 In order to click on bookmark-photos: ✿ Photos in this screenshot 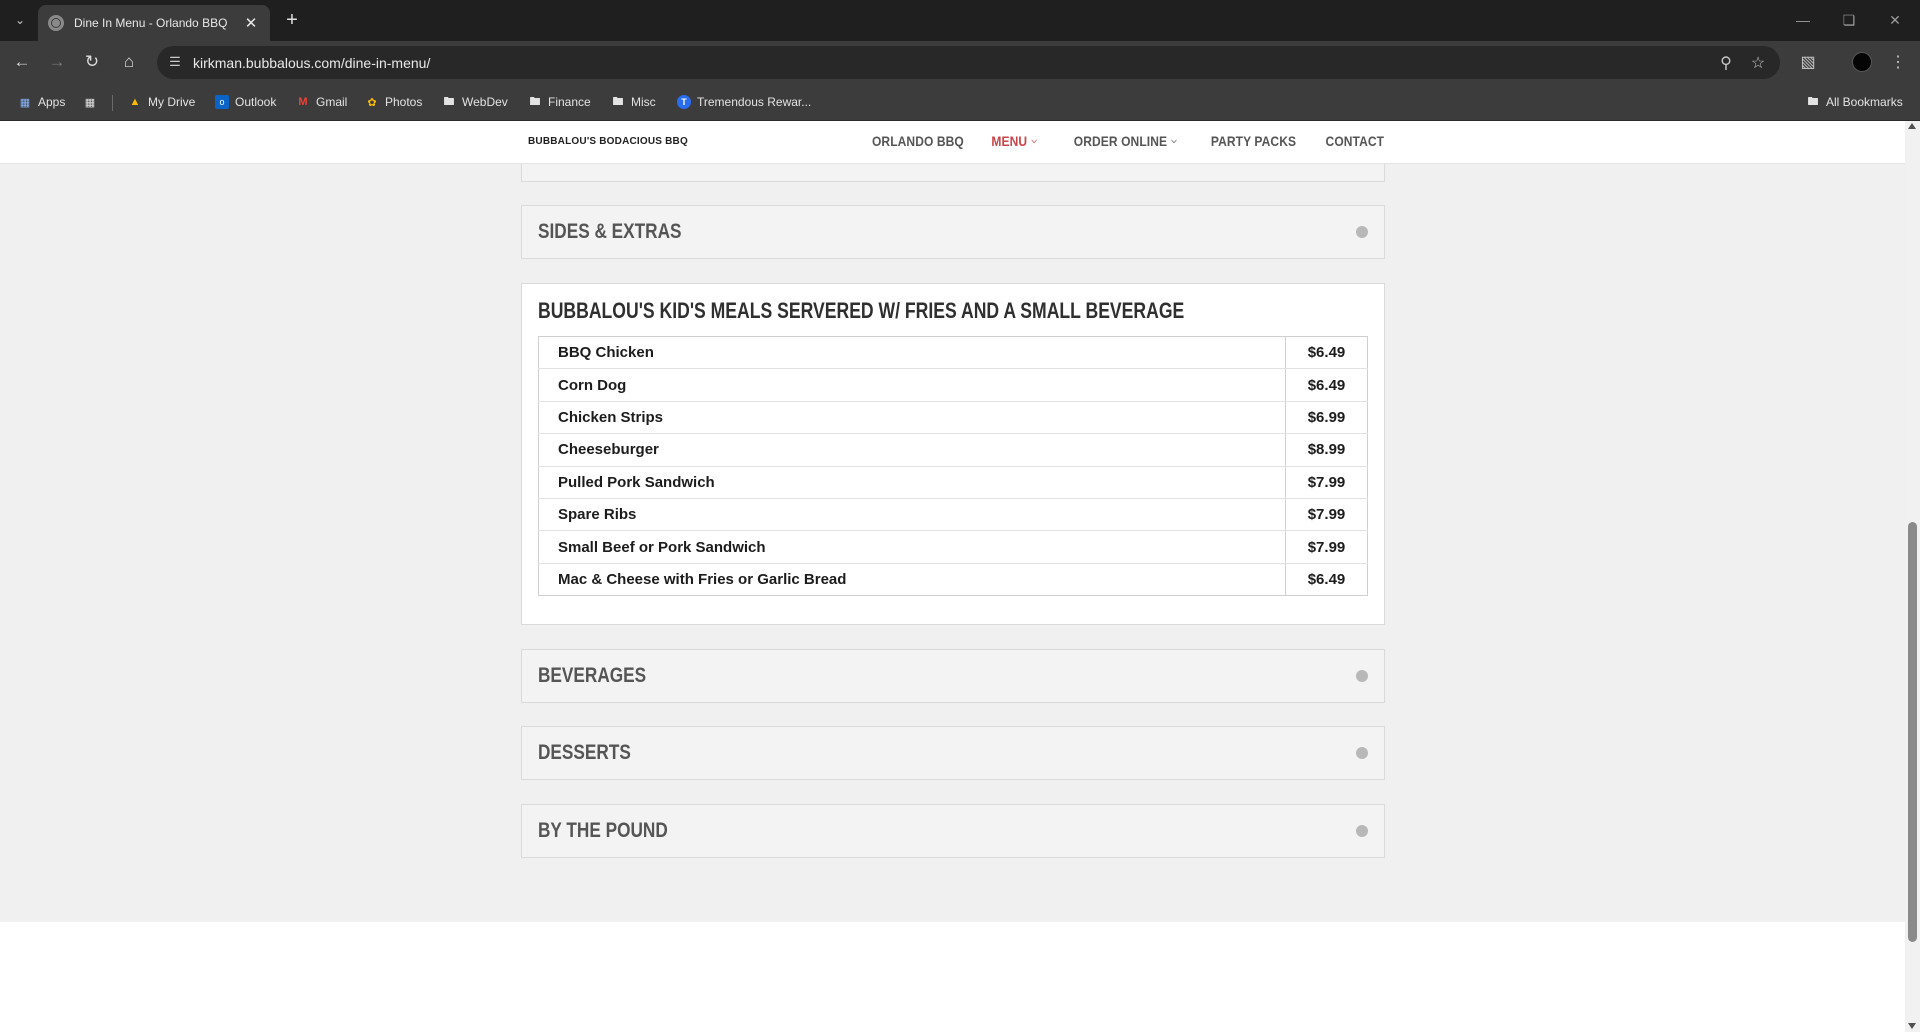, I will do `click(393, 102)`.